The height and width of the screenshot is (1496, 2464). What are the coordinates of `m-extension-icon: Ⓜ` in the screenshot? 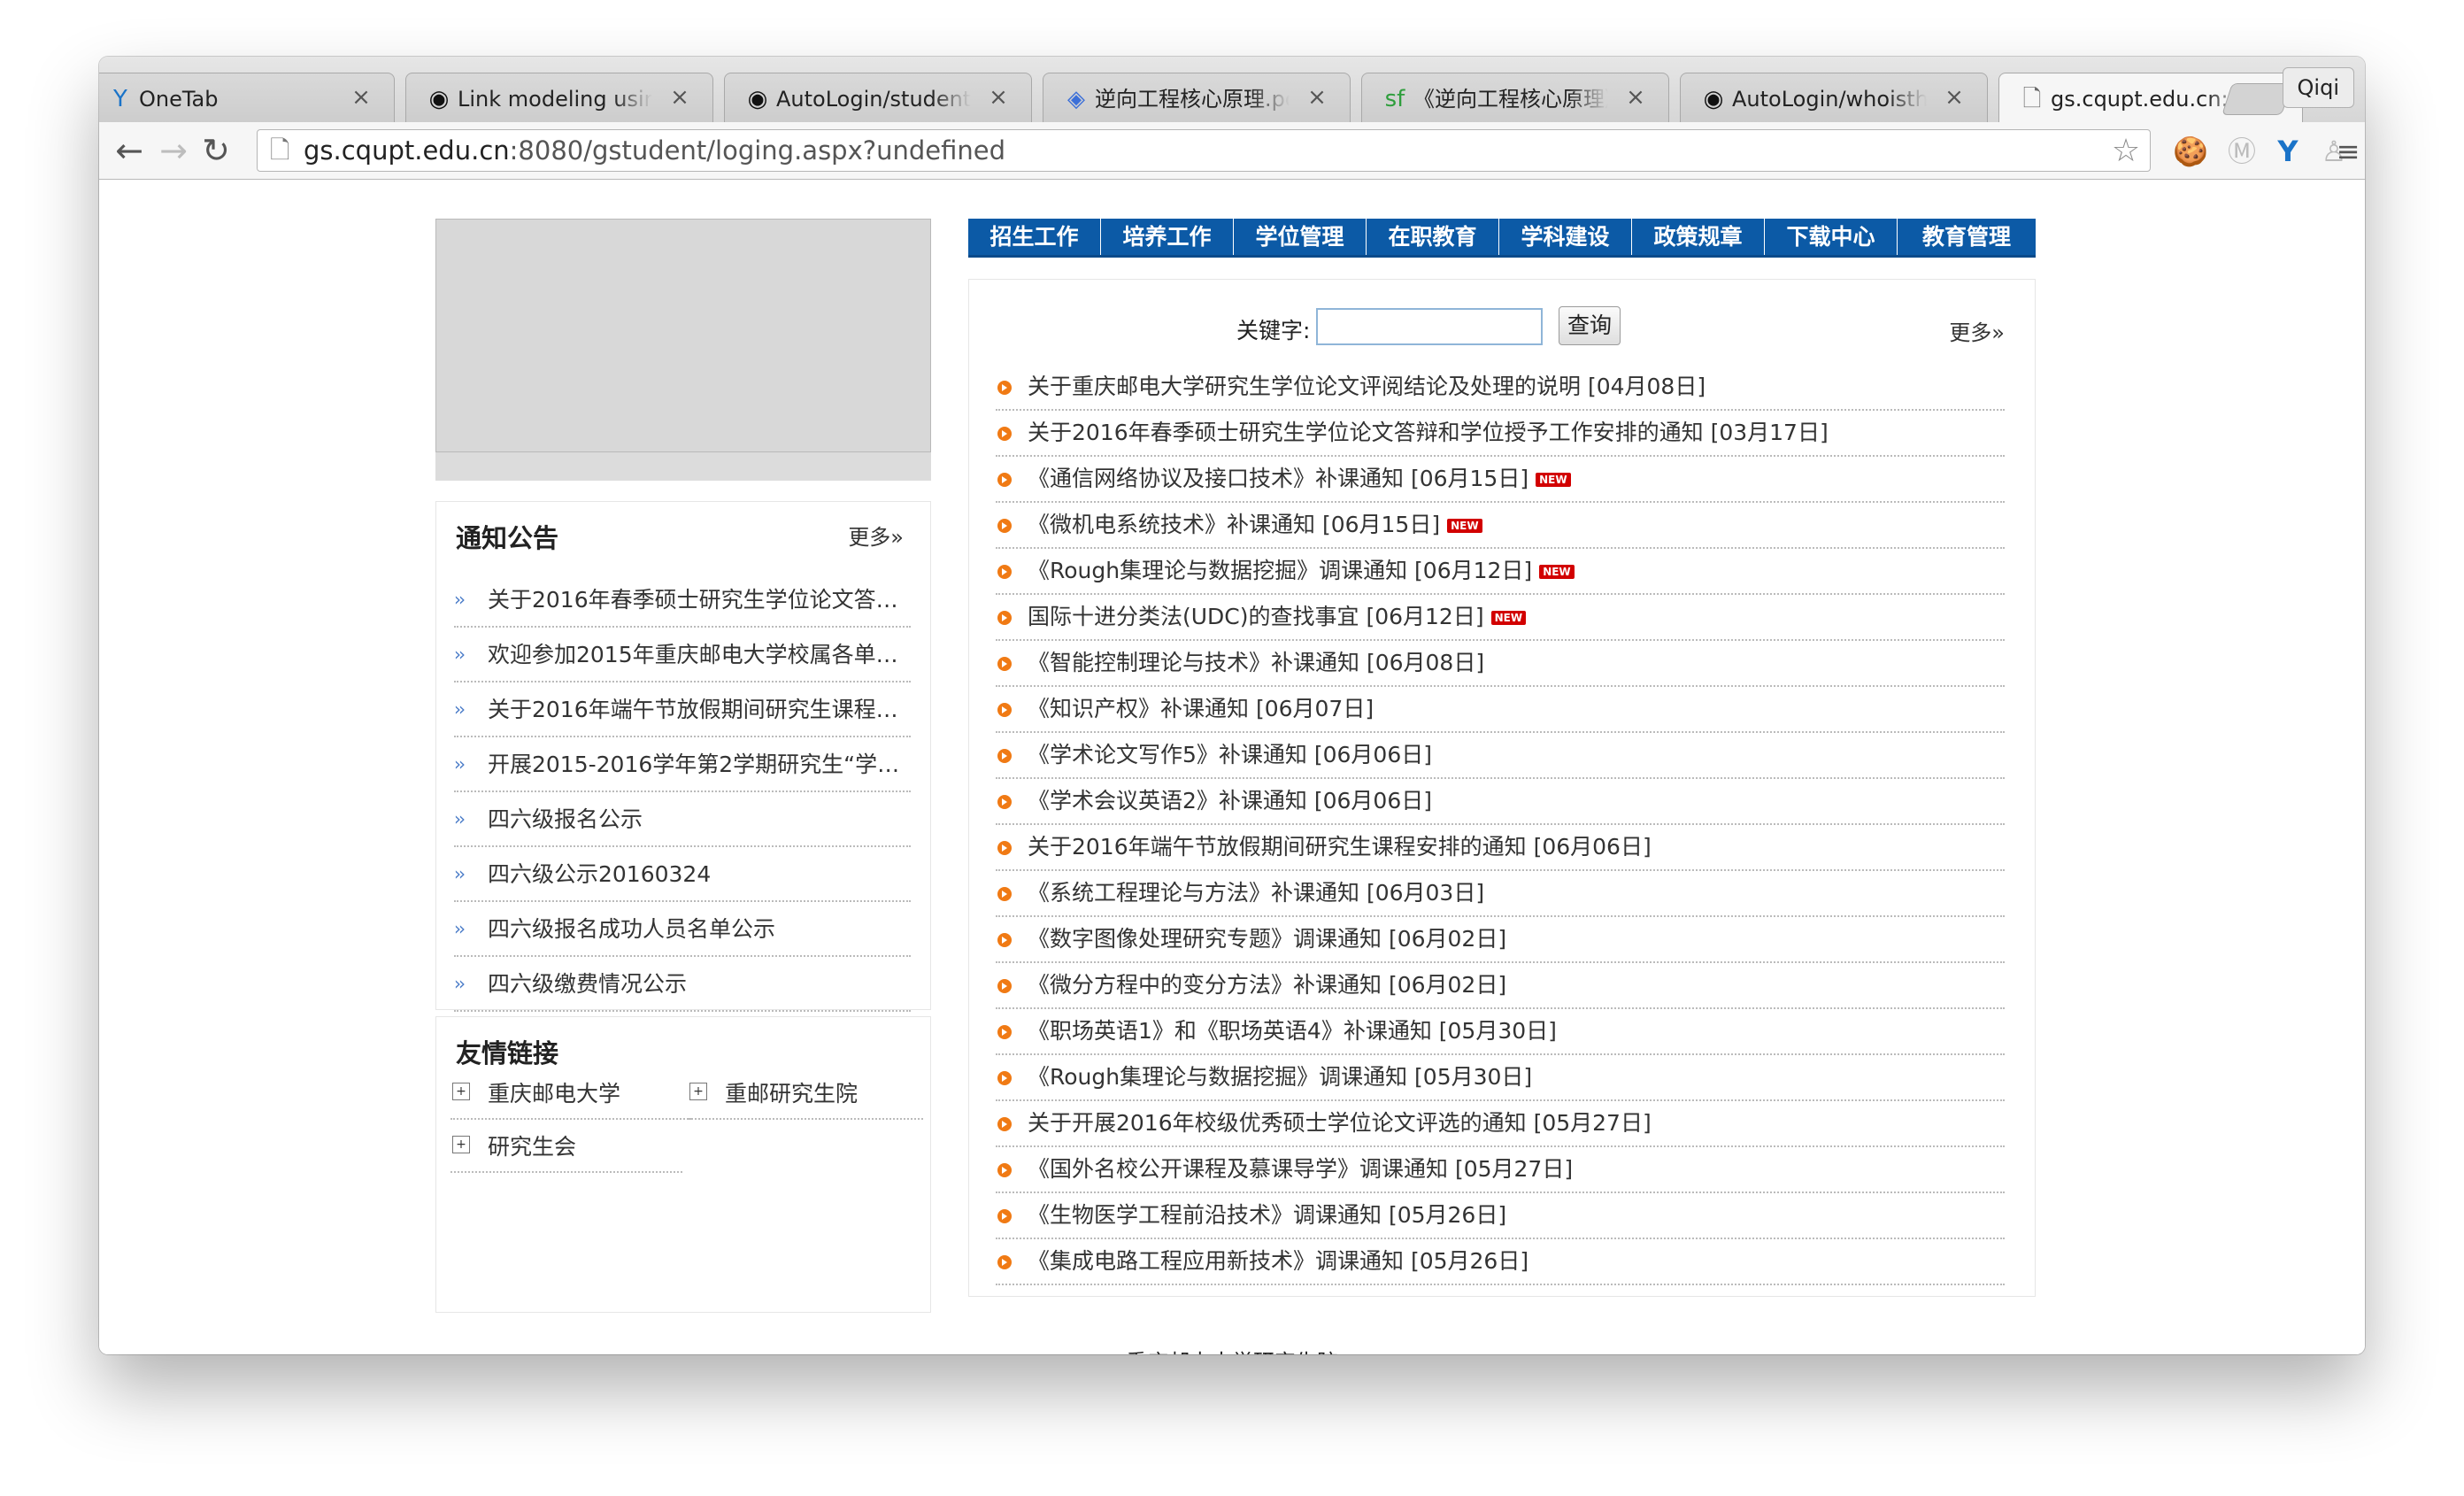 It's located at (2241, 151).